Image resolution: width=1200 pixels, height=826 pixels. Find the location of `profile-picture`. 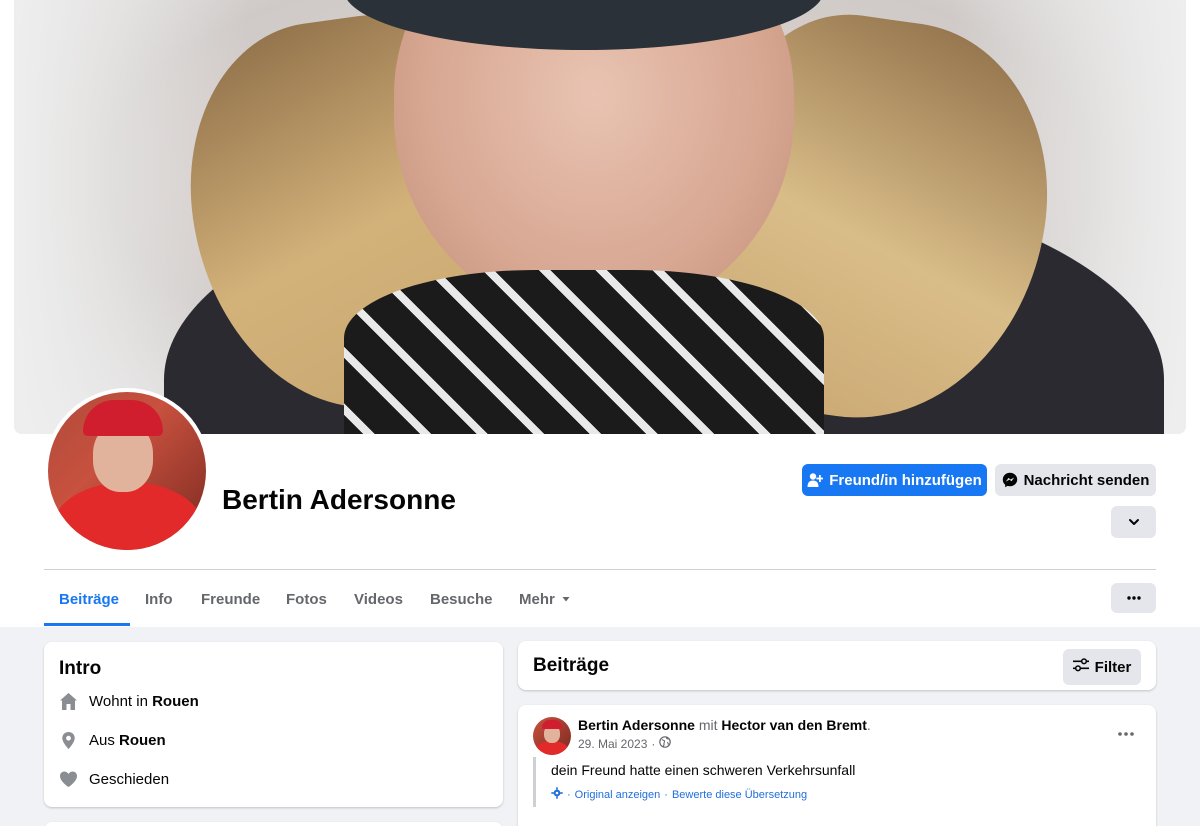

profile-picture is located at coordinates (127, 471).